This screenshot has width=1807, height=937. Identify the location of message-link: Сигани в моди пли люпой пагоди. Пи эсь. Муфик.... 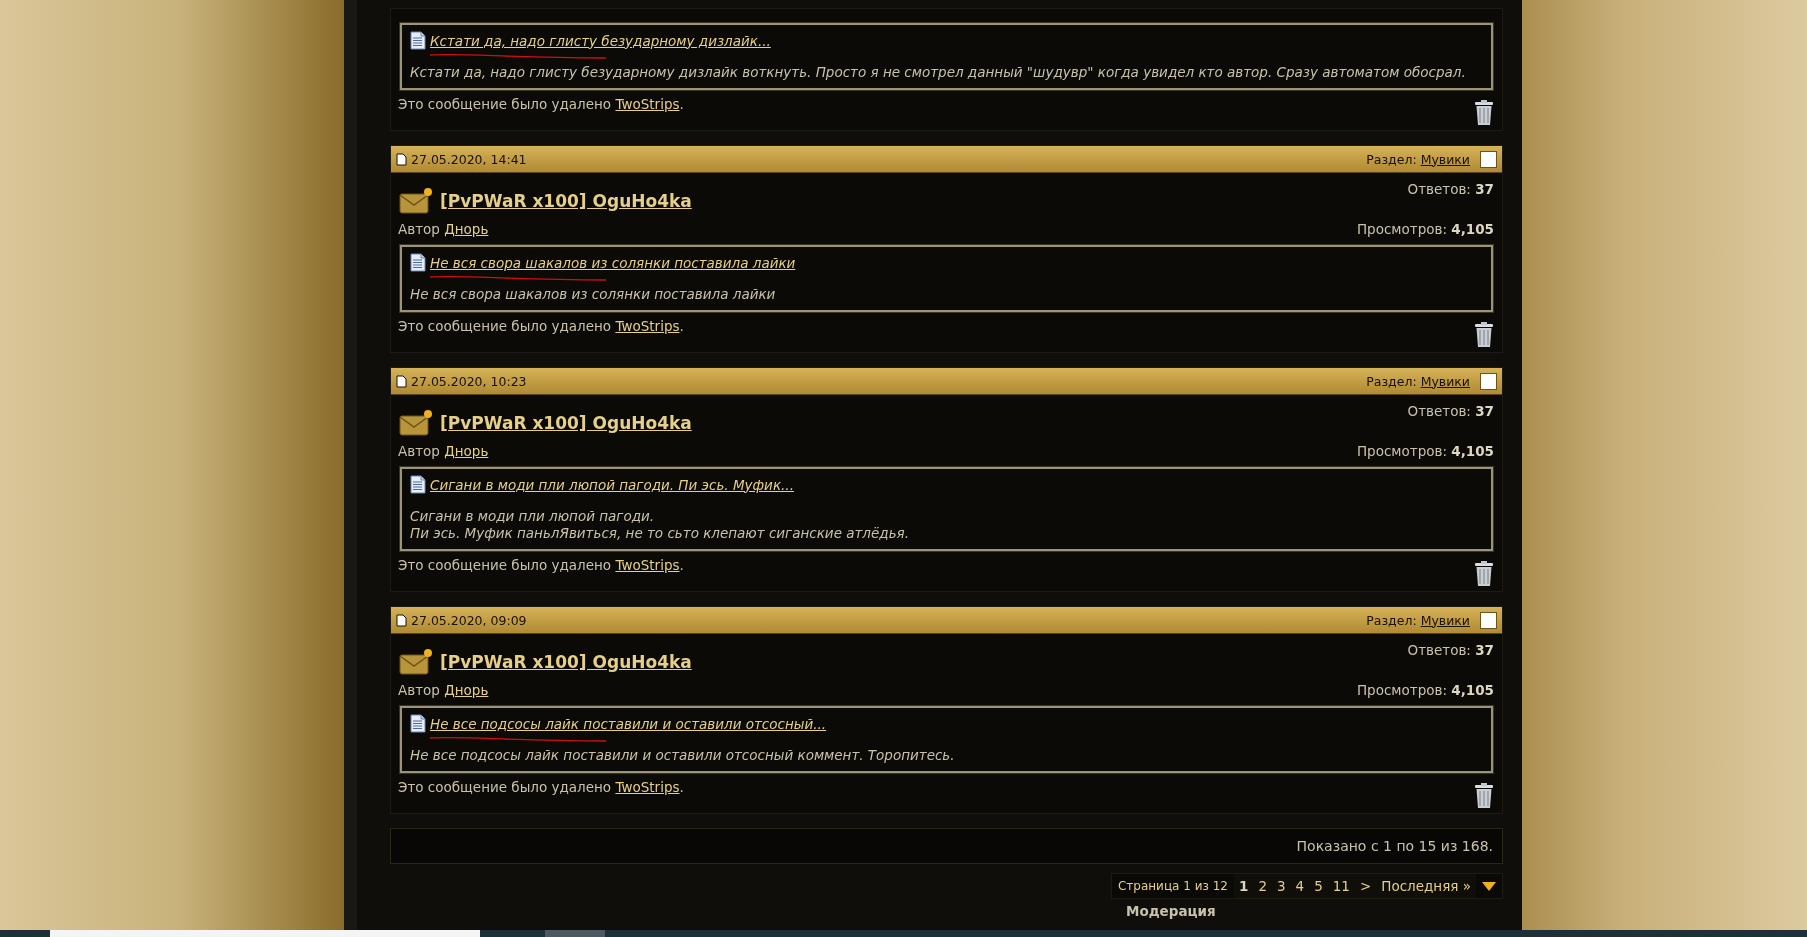
(612, 484).